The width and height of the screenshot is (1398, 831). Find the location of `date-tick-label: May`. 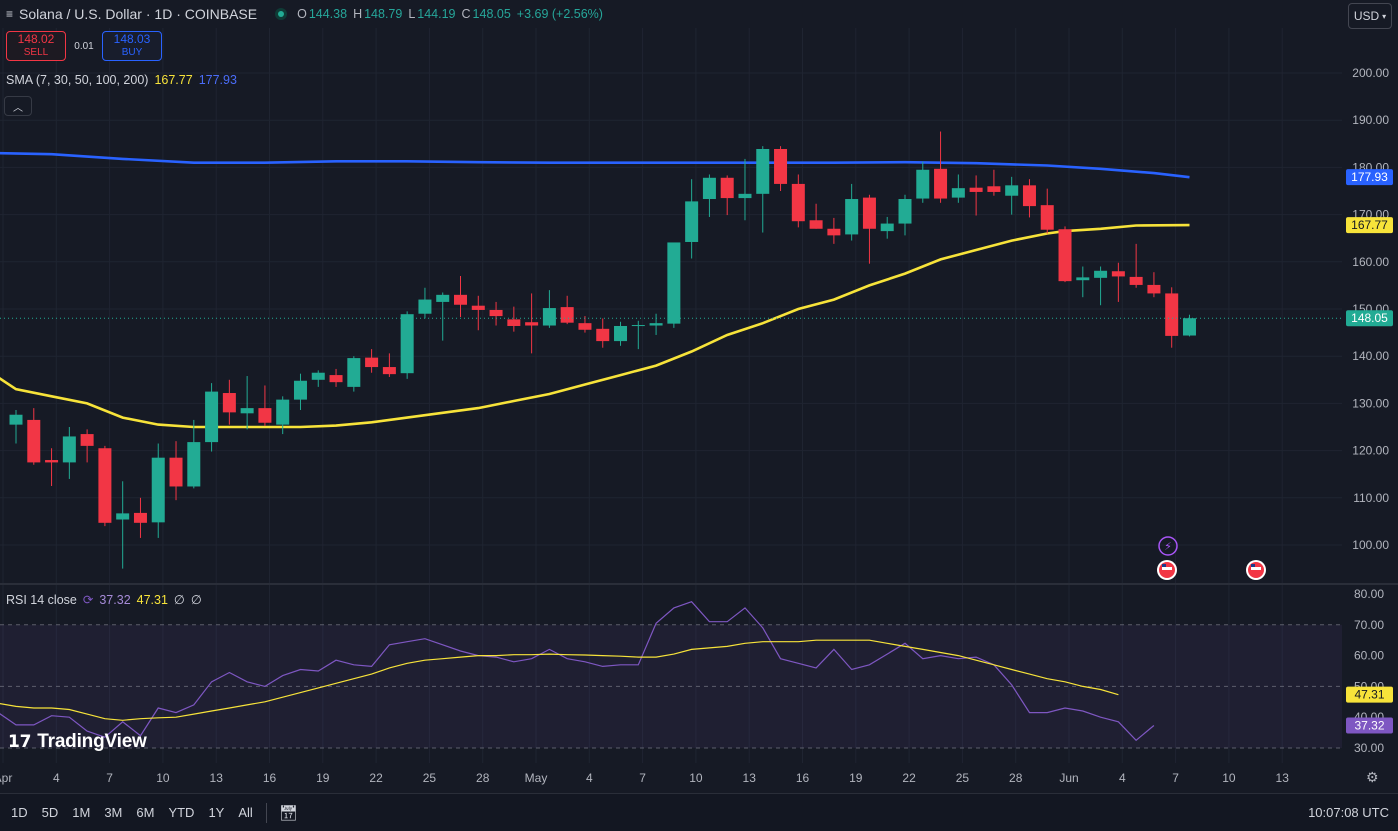

date-tick-label: May is located at coordinates (536, 778).